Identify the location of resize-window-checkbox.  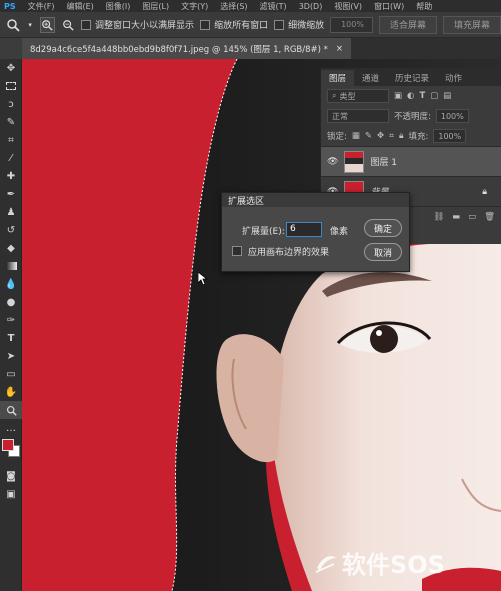
(86, 24).